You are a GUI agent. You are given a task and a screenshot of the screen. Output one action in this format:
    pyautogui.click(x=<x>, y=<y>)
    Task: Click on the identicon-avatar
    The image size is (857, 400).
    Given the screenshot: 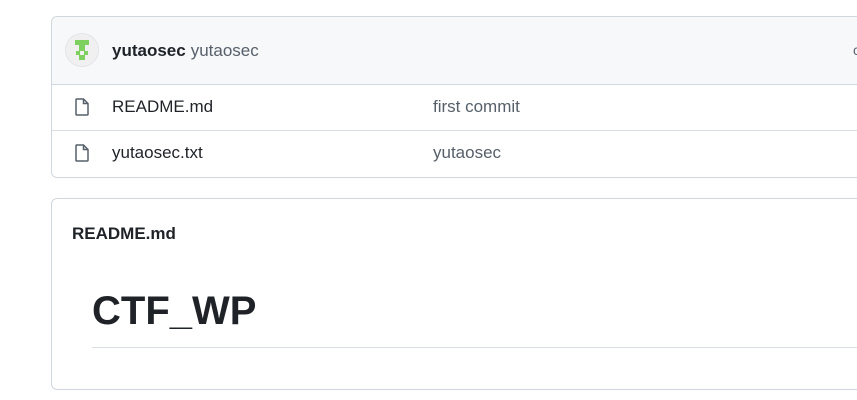 What is the action you would take?
    pyautogui.click(x=82, y=50)
    